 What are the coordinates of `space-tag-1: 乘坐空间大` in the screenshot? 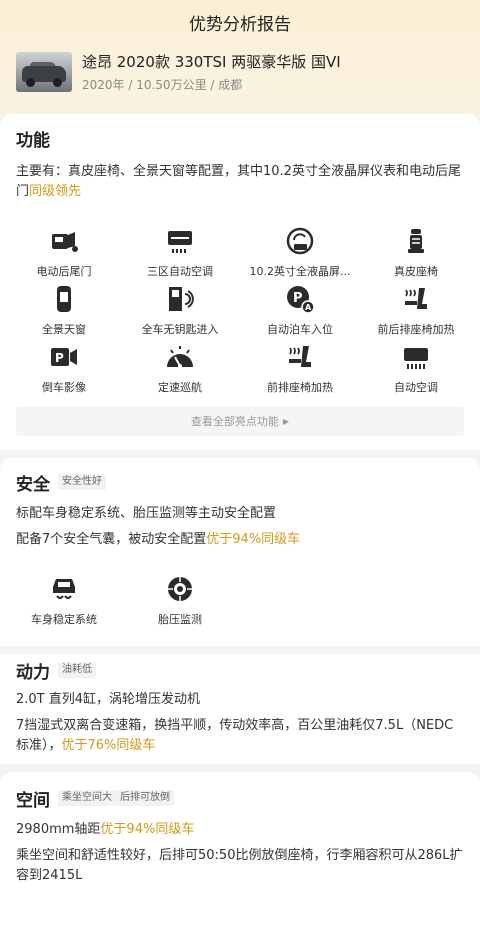 It's located at (87, 798).